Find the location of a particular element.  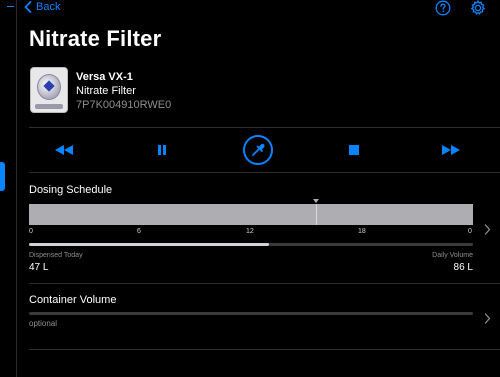

dispensed-today-label: Dispensed Today is located at coordinates (56, 255).